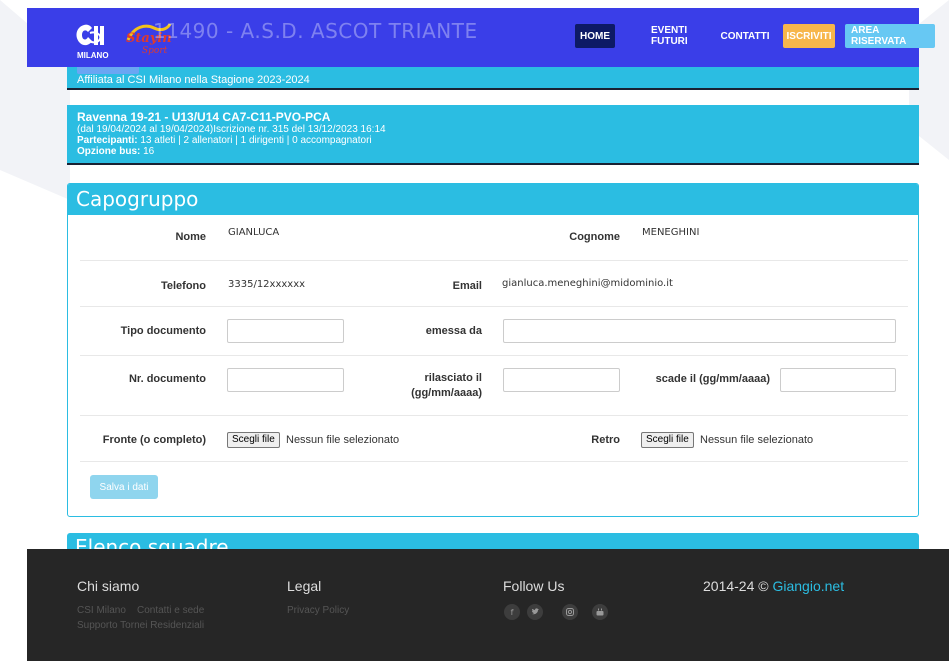 The image size is (949, 661). I want to click on retro-file-button: Scegli file, so click(667, 440).